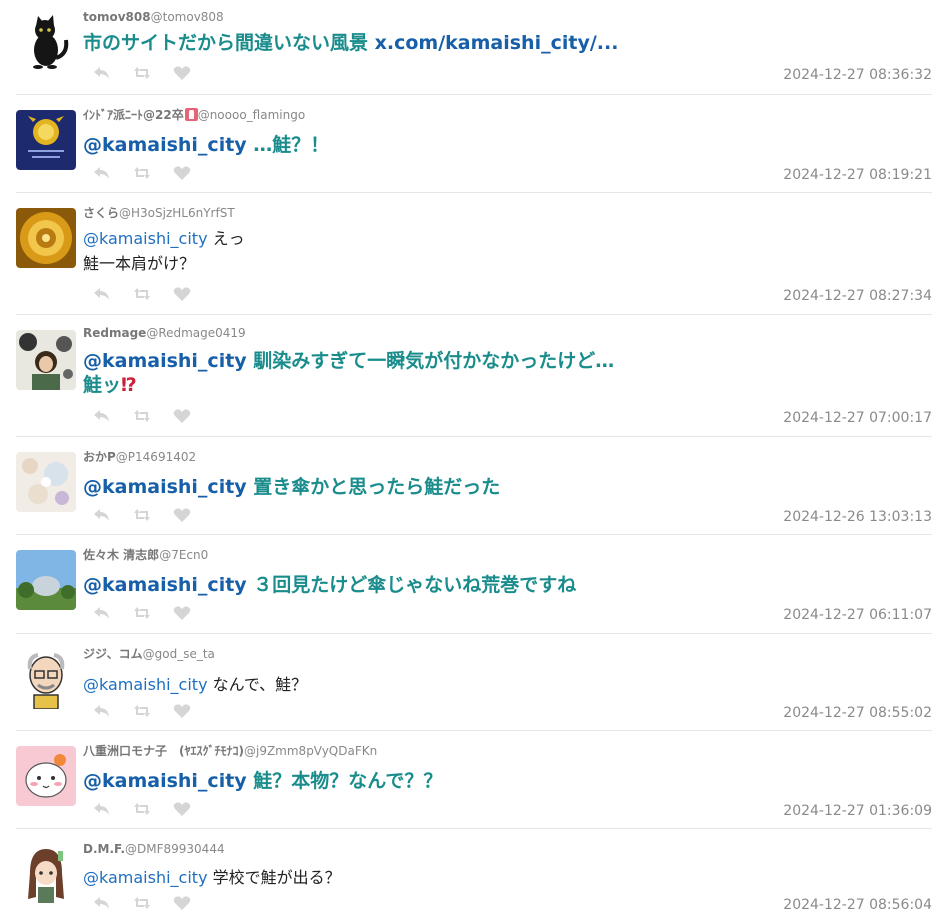 The height and width of the screenshot is (919, 940). I want to click on portrait-avatar, so click(46, 360).